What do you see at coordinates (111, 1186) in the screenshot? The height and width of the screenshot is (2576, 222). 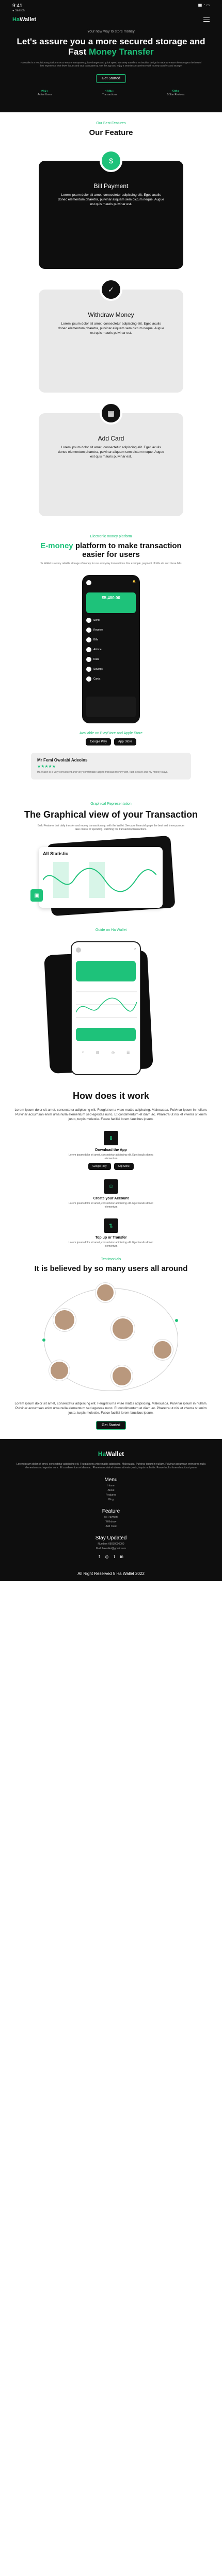 I see `user-icon: ☺` at bounding box center [111, 1186].